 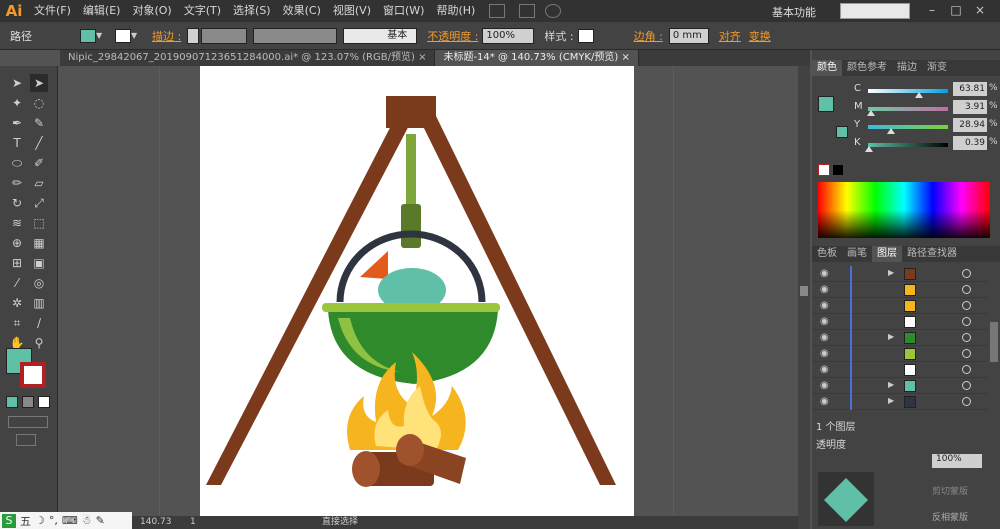 I want to click on fill-swatch, so click(x=88, y=35).